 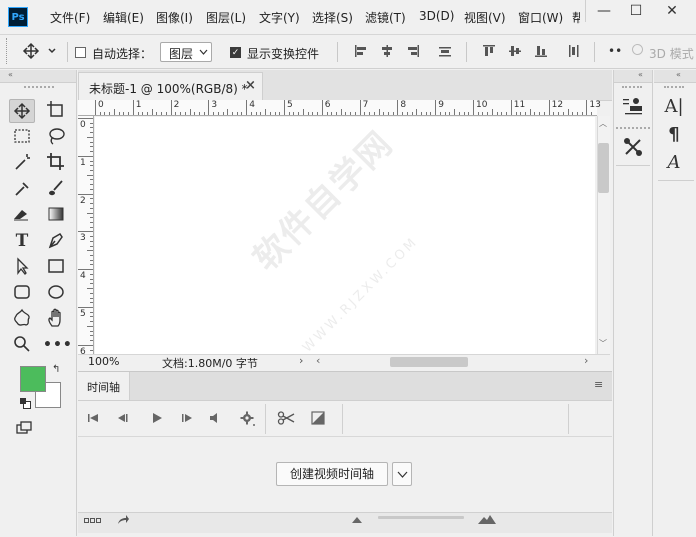 I want to click on pen-tool, so click(x=56, y=241).